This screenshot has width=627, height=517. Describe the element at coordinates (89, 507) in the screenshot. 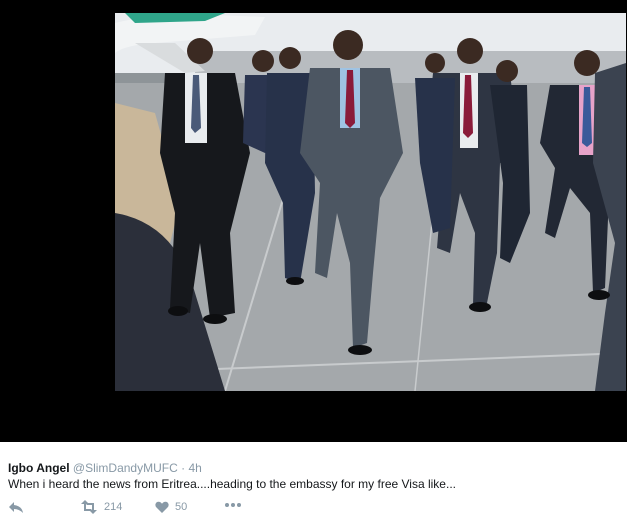

I see `retweet-icon` at that location.